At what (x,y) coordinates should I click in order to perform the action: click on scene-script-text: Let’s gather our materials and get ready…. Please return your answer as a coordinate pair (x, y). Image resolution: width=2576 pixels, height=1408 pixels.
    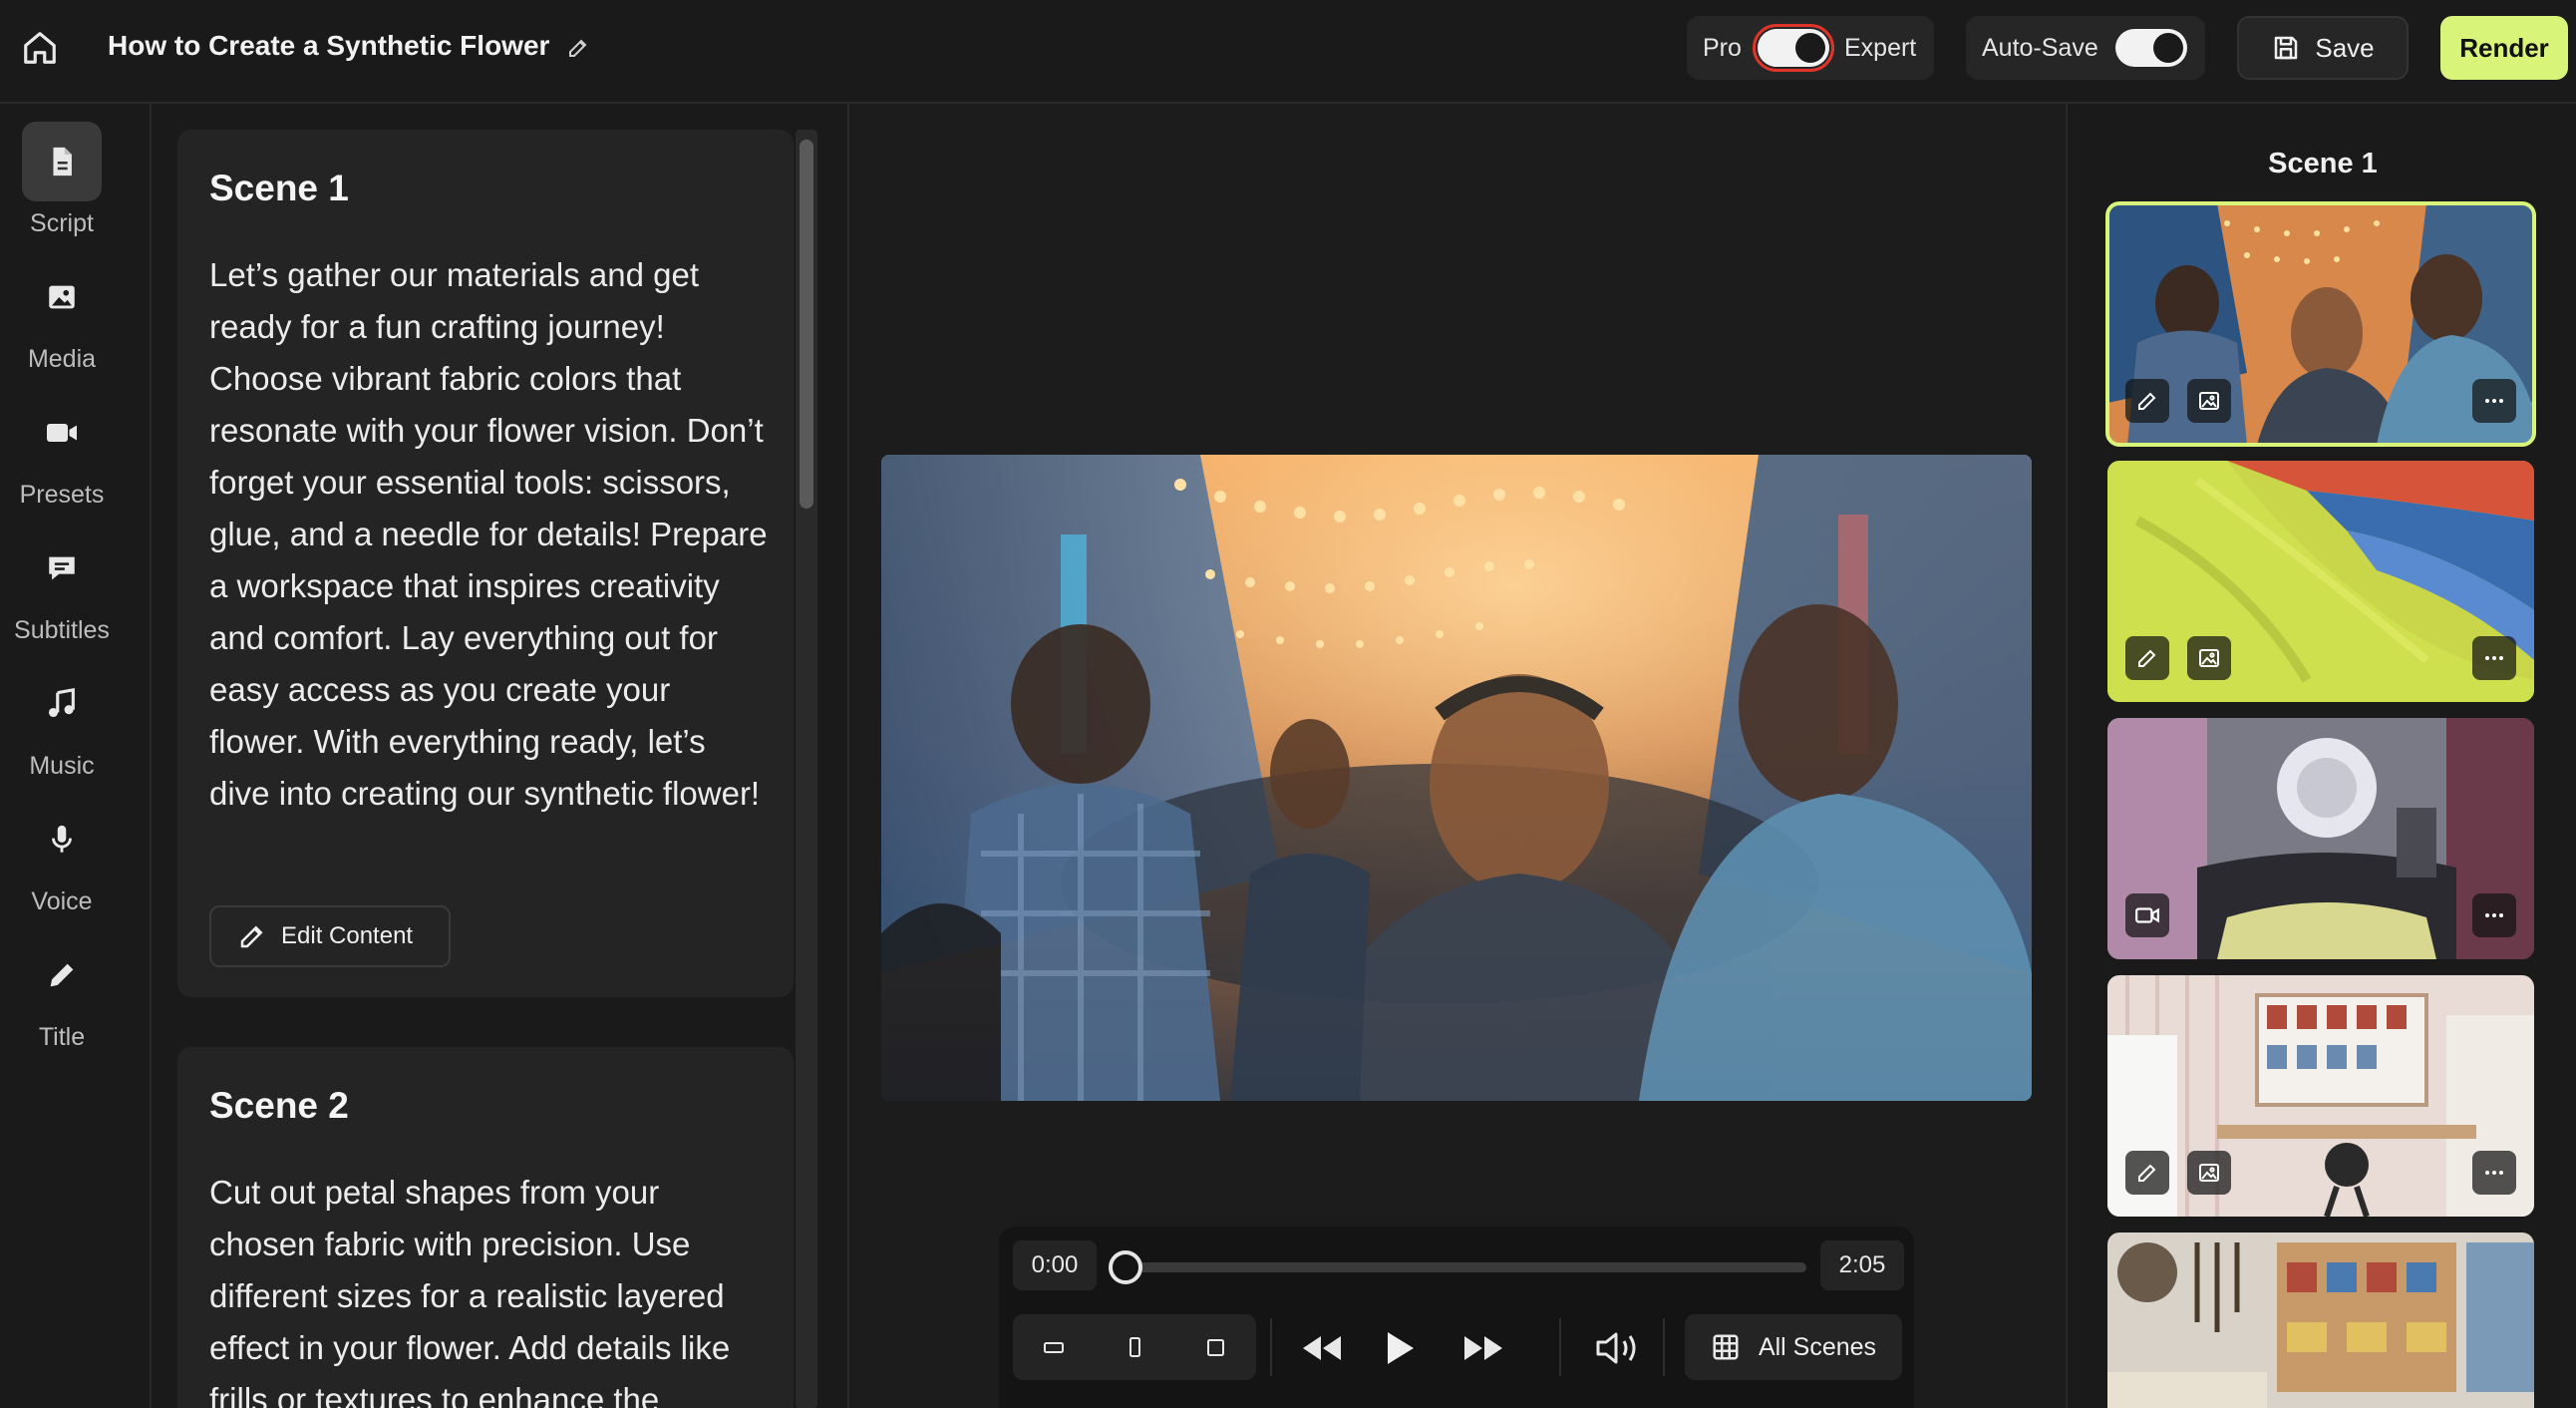
    Looking at the image, I should click on (488, 534).